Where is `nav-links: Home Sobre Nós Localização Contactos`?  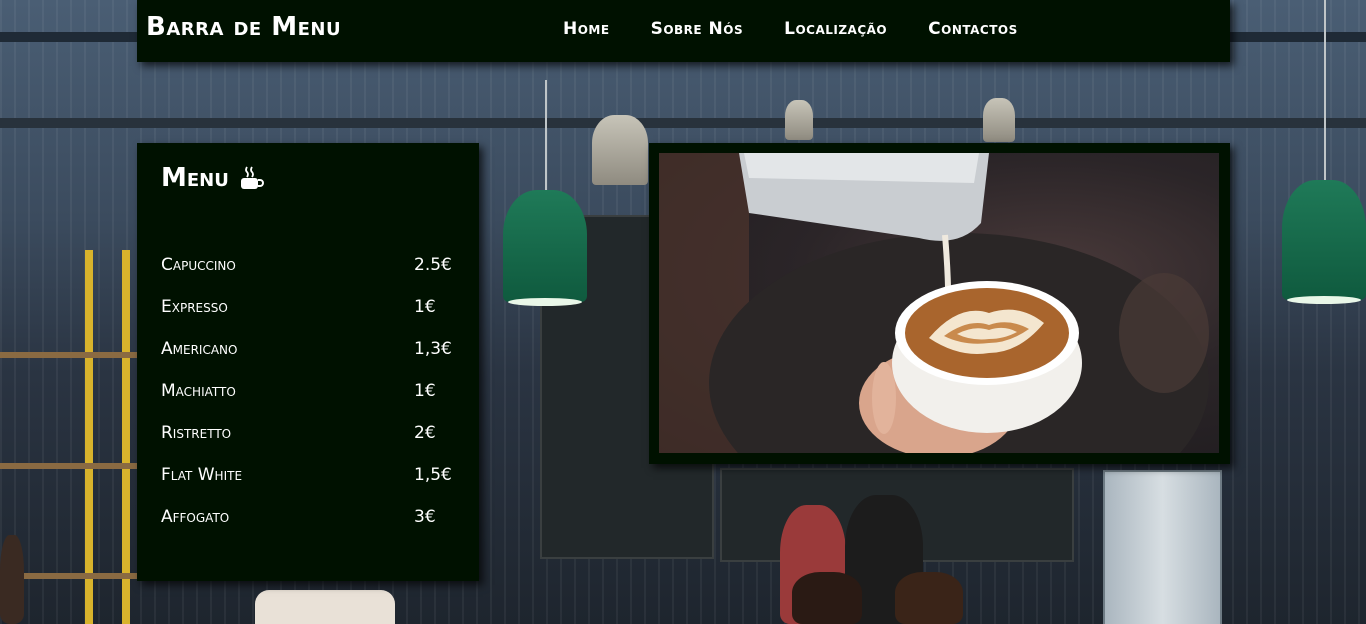 nav-links: Home Sobre Nós Localização Contactos is located at coordinates (811, 29).